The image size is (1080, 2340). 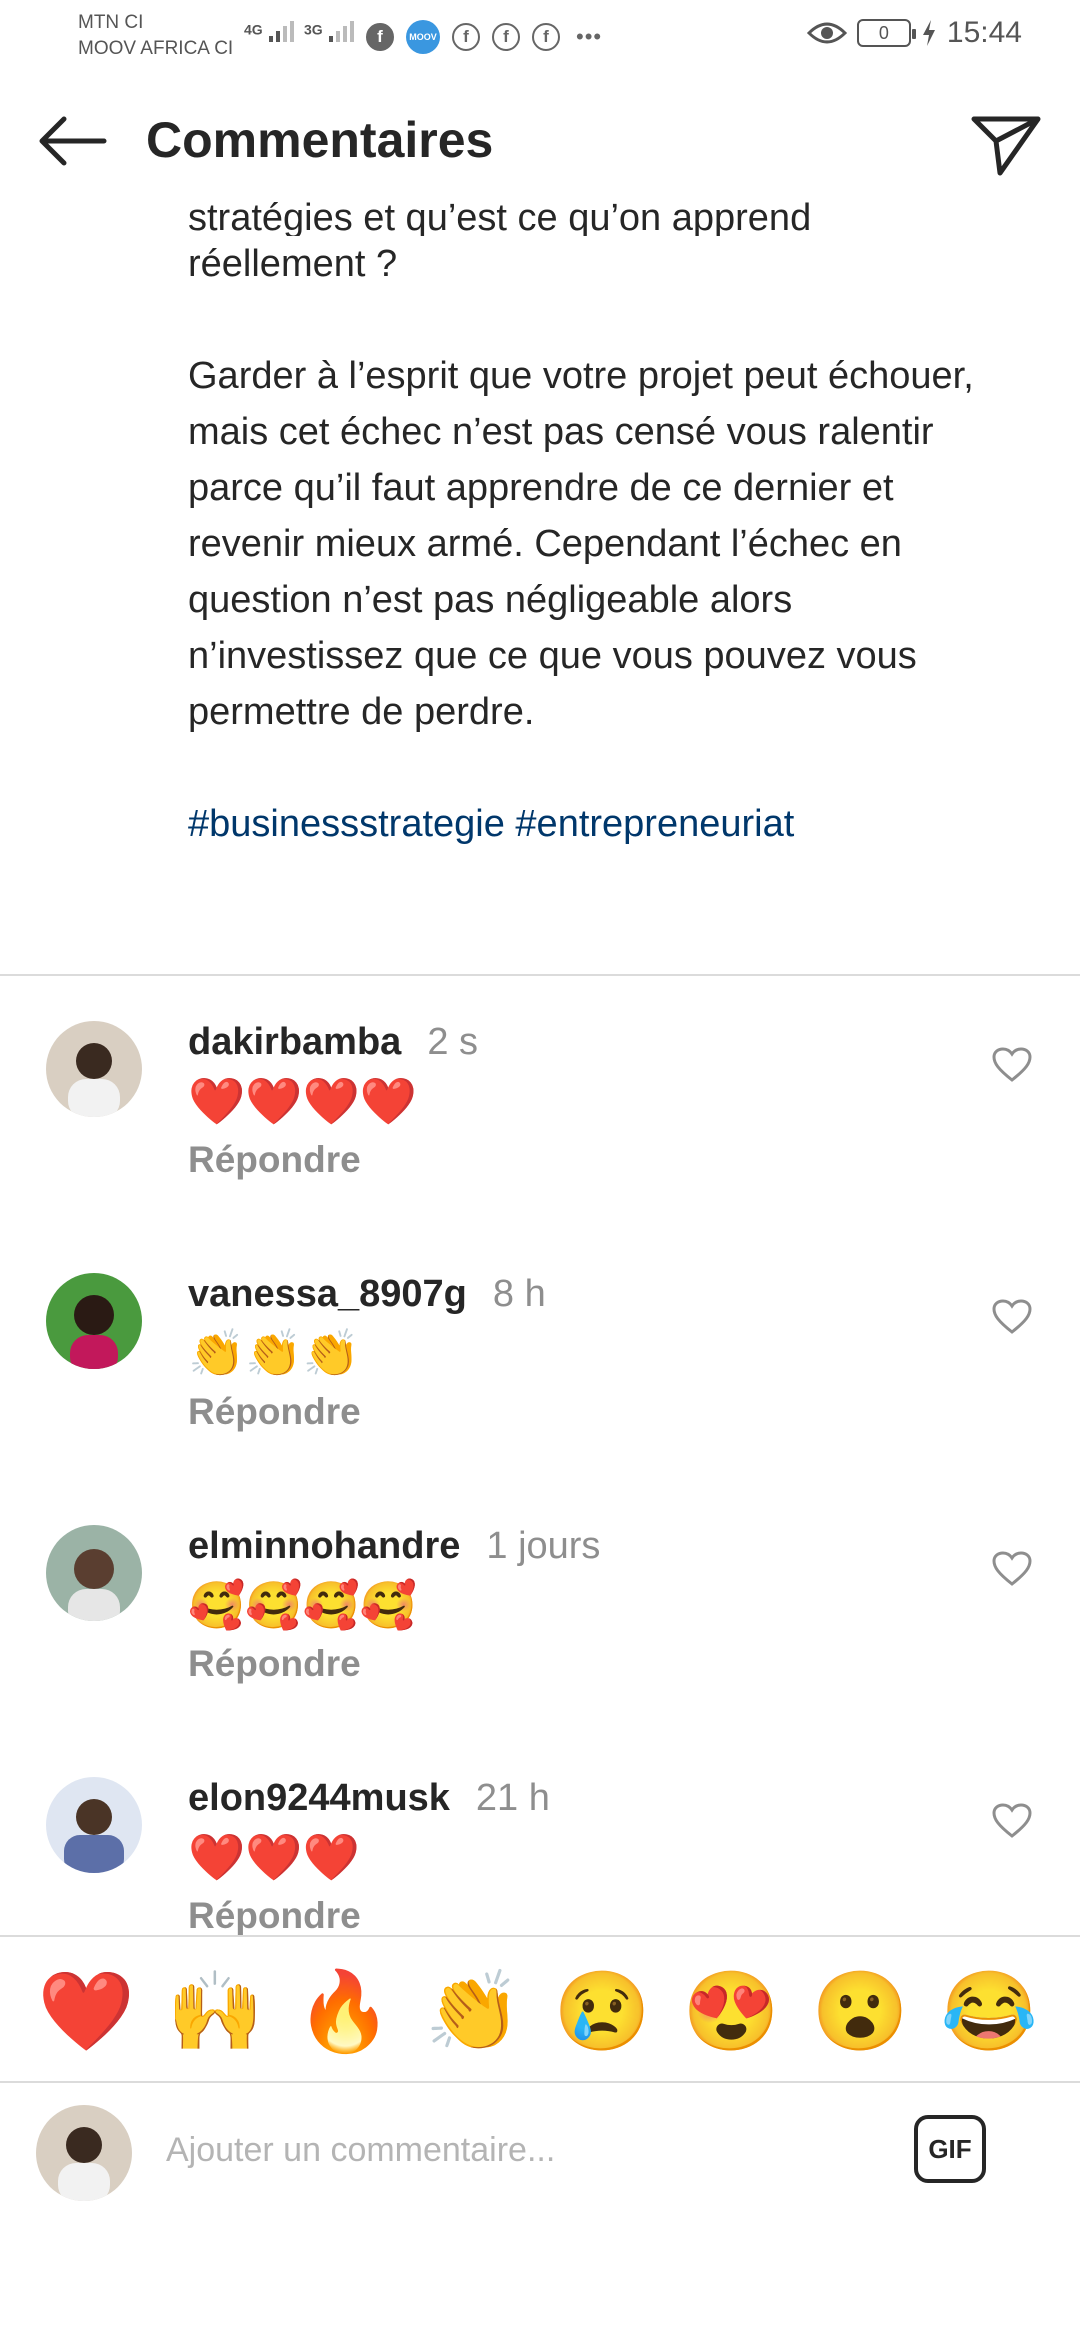 What do you see at coordinates (731, 2011) in the screenshot?
I see `reaction-heart-eyes: 😍` at bounding box center [731, 2011].